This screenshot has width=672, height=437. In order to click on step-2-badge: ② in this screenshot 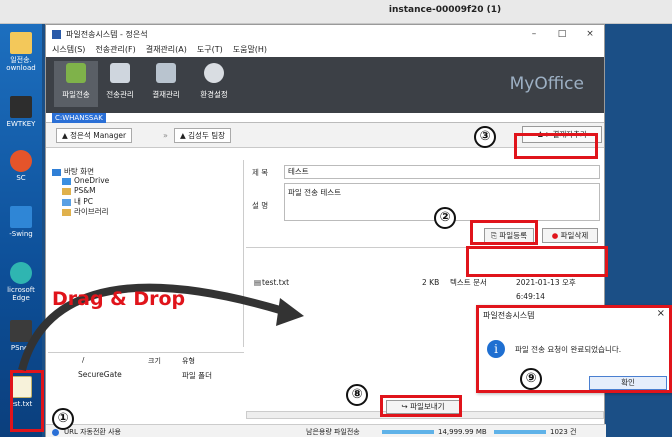, I will do `click(445, 218)`.